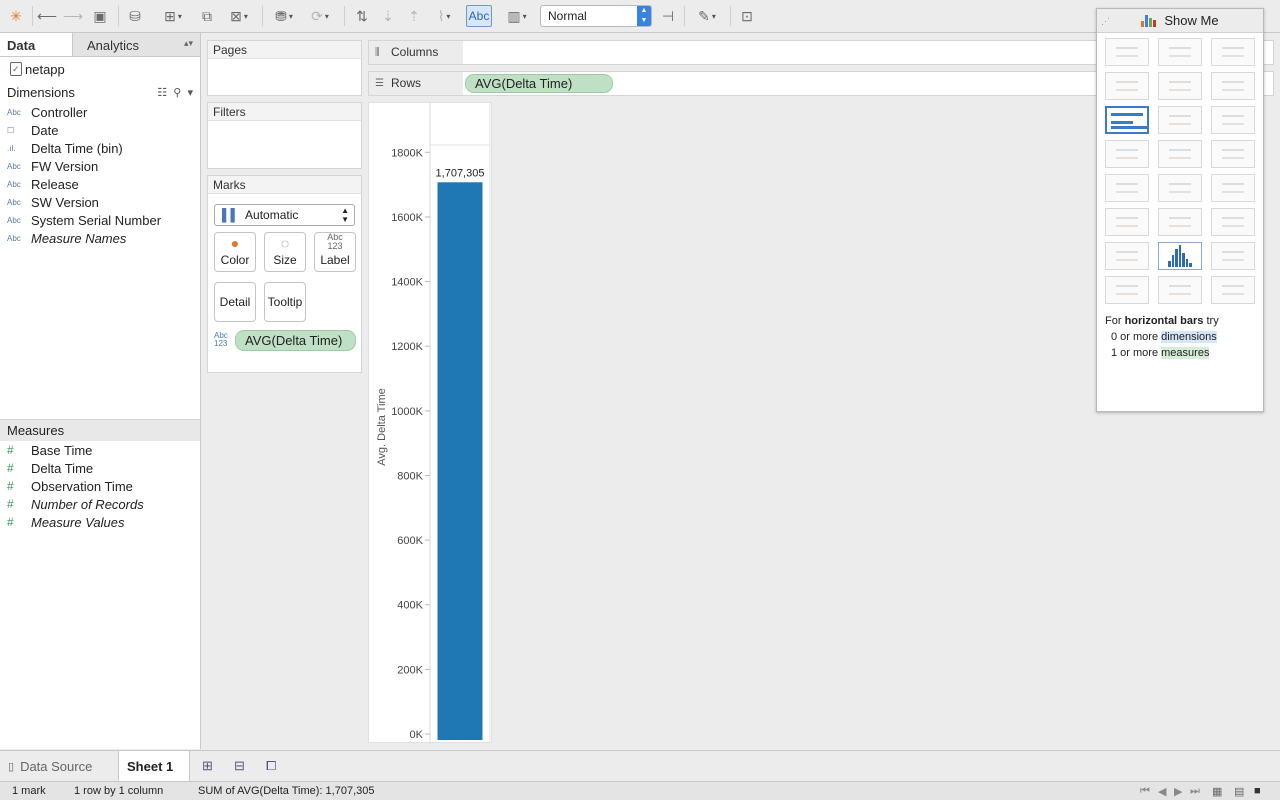  What do you see at coordinates (11, 766) in the screenshot?
I see `datasource-tab-icon: ▯` at bounding box center [11, 766].